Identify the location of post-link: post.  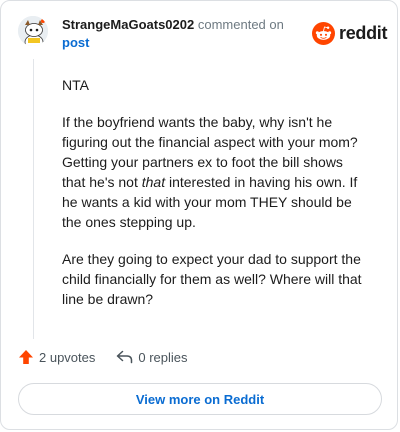
(182, 43).